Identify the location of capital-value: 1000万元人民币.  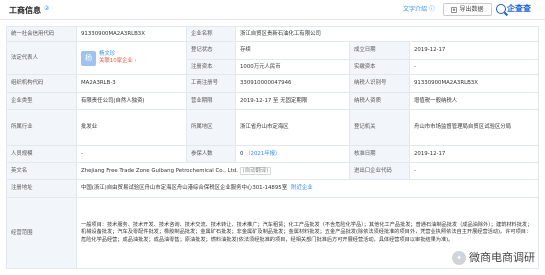
(292, 67).